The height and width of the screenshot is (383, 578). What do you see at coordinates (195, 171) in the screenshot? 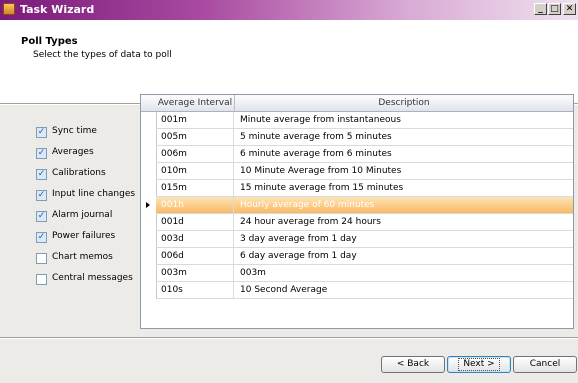
I see `interval-cell: 010m` at bounding box center [195, 171].